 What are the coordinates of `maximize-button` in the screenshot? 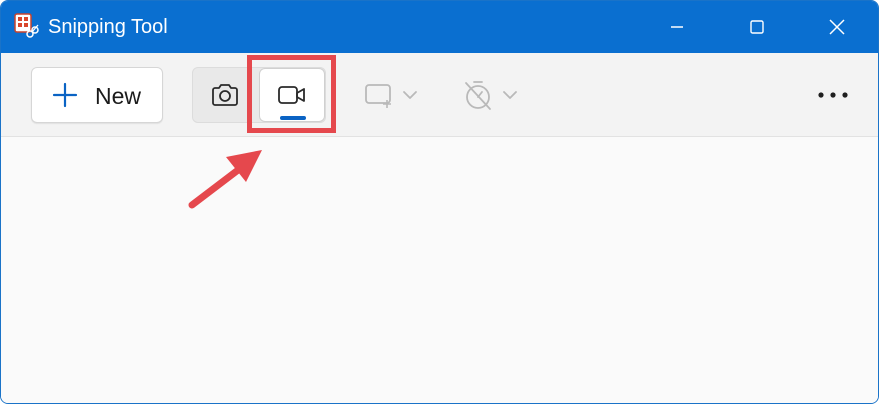 It's located at (757, 27).